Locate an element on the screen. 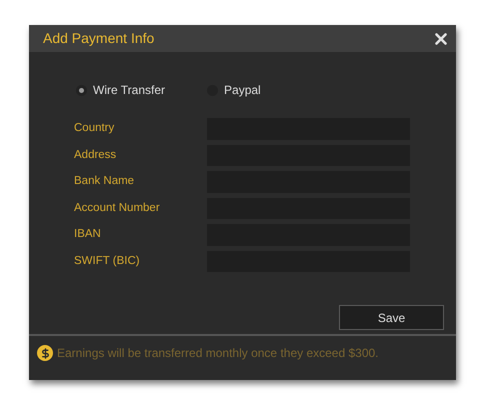 The width and height of the screenshot is (485, 404). radio-option: Paypal is located at coordinates (234, 90).